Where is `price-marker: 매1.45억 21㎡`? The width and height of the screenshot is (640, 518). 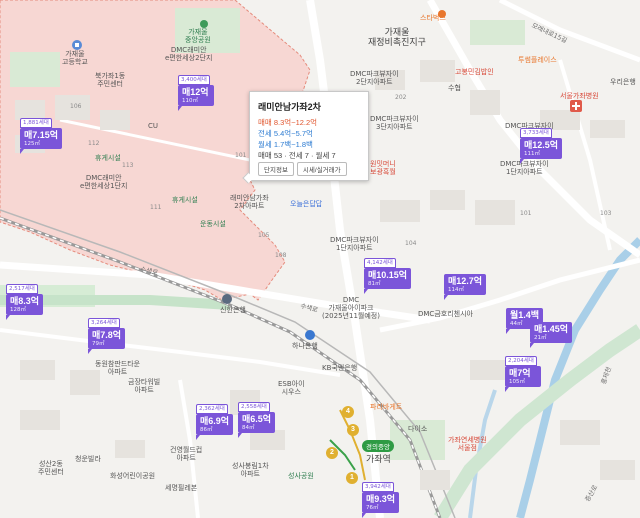
price-marker: 매1.45억 21㎡ is located at coordinates (551, 335).